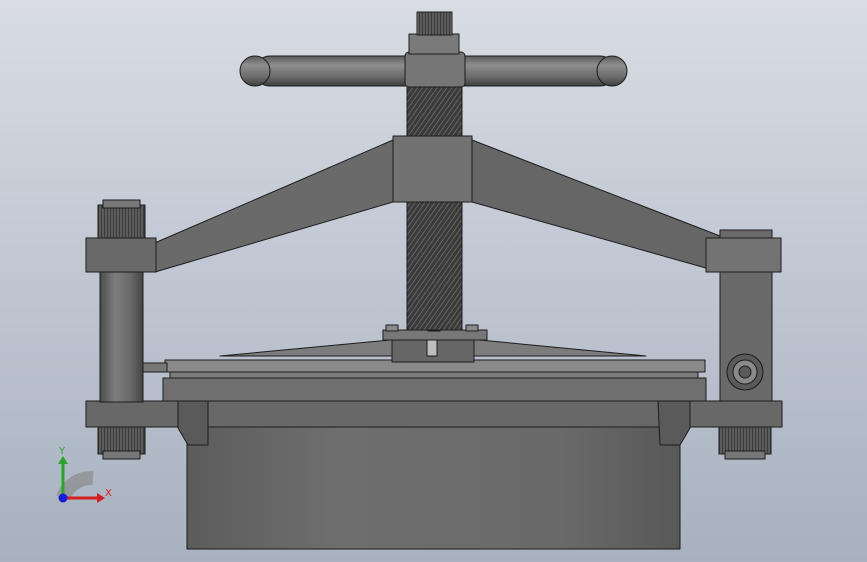 The image size is (867, 562). What do you see at coordinates (108, 493) in the screenshot?
I see `x-axis-label: X` at bounding box center [108, 493].